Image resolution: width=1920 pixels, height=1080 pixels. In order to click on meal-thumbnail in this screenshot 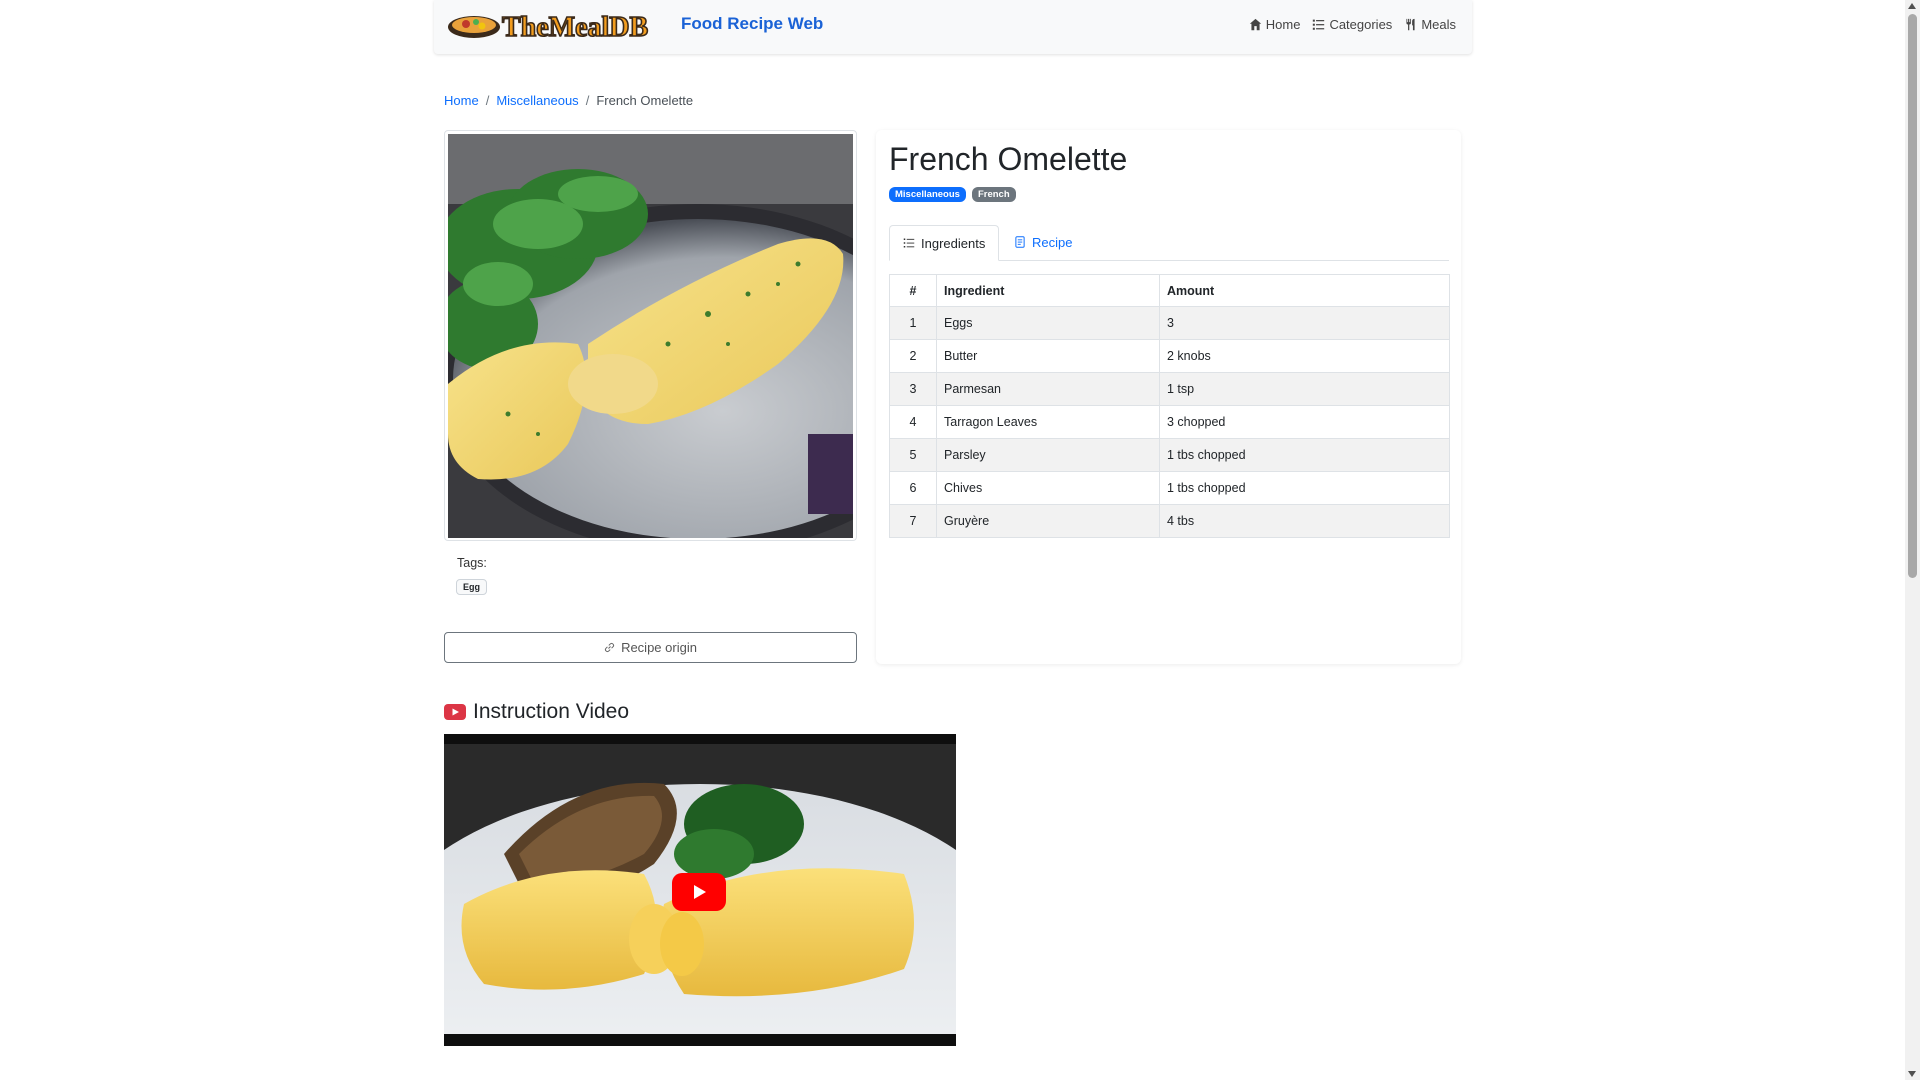, I will do `click(650, 336)`.